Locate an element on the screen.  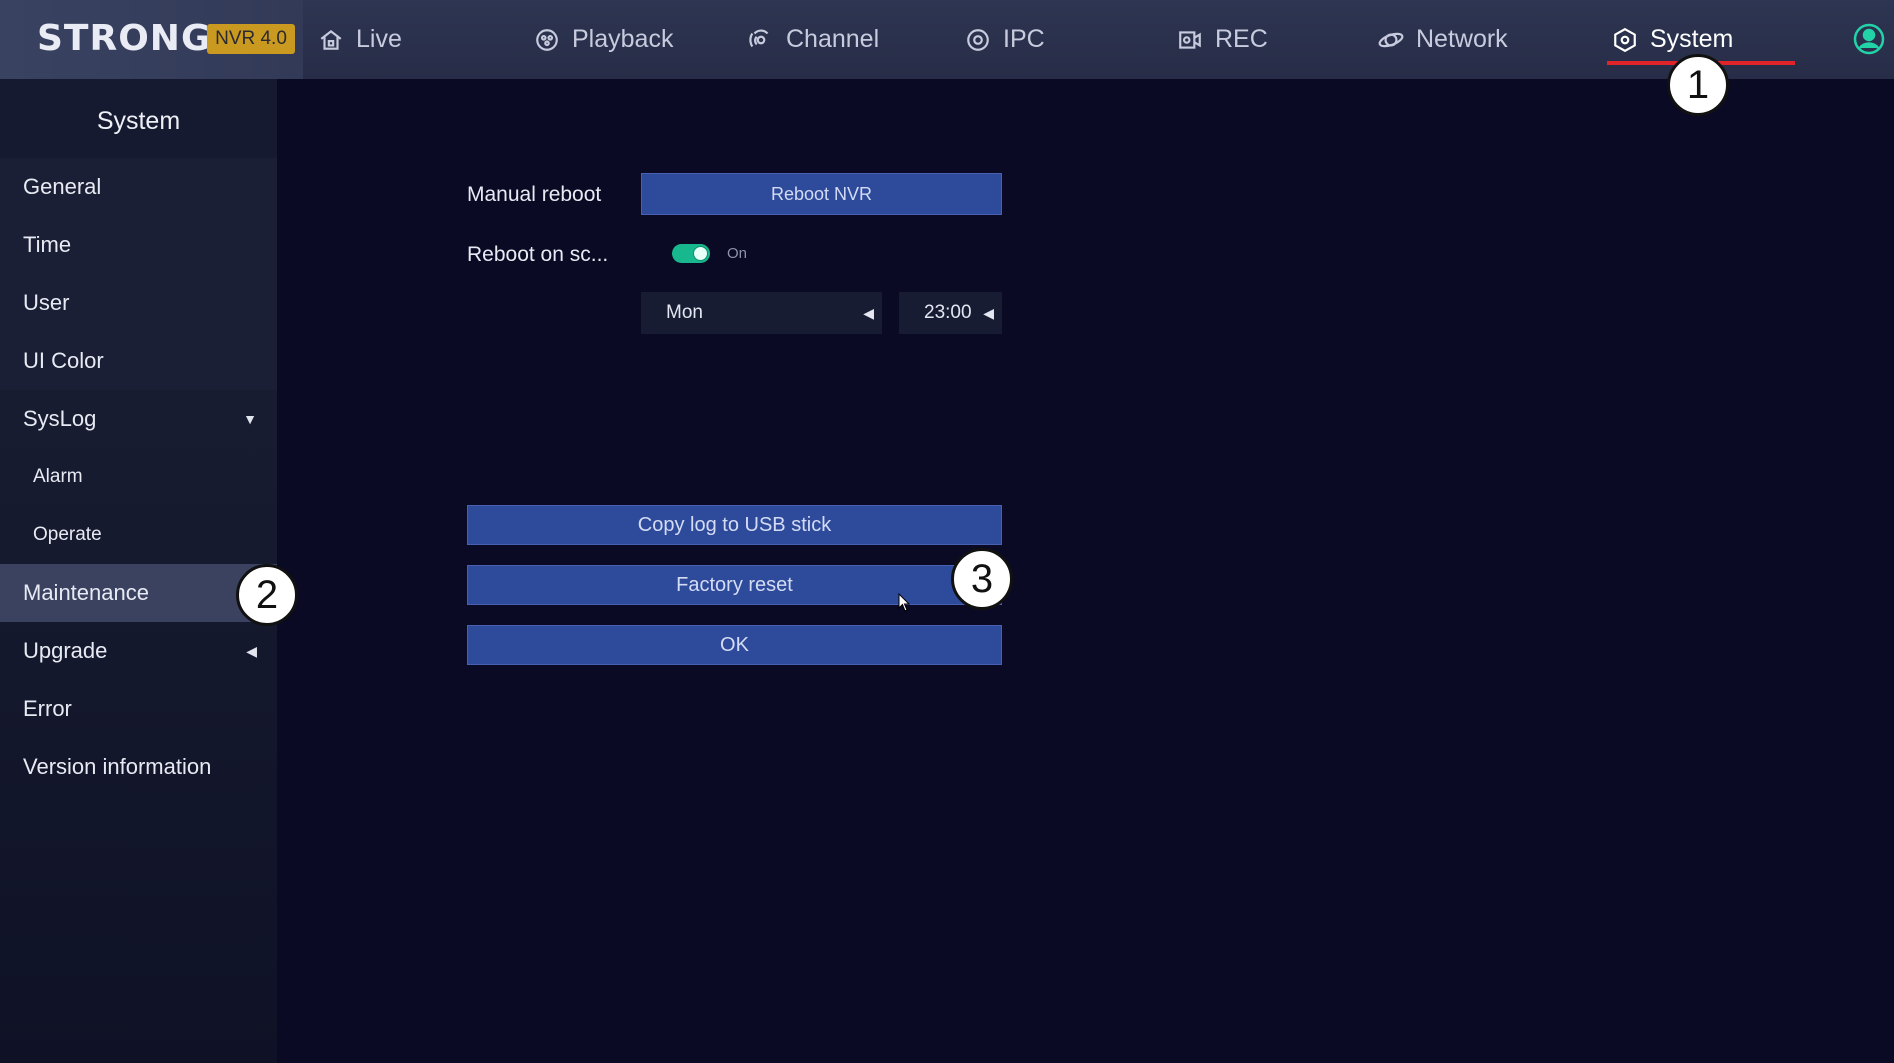
sidebar-item-general: General is located at coordinates (138, 187).